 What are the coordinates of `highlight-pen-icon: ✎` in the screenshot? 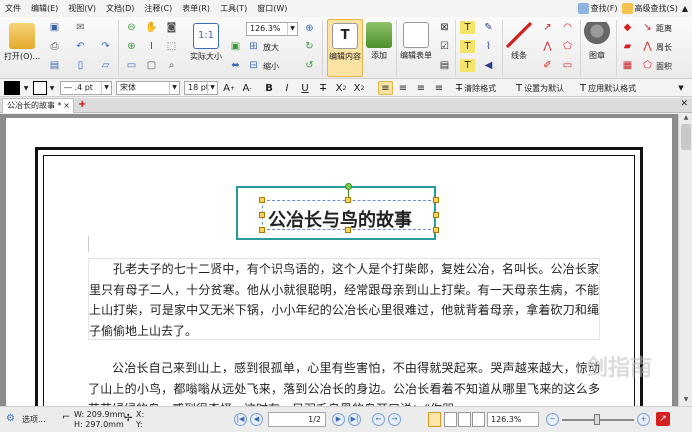 It's located at (488, 27).